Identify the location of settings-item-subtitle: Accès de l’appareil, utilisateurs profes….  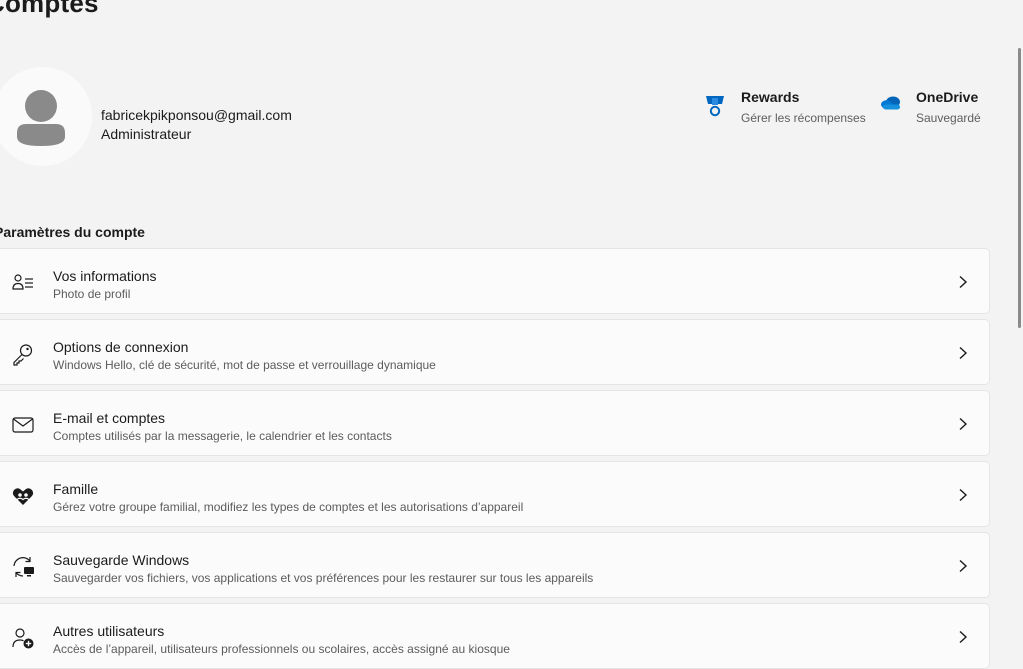
(281, 649).